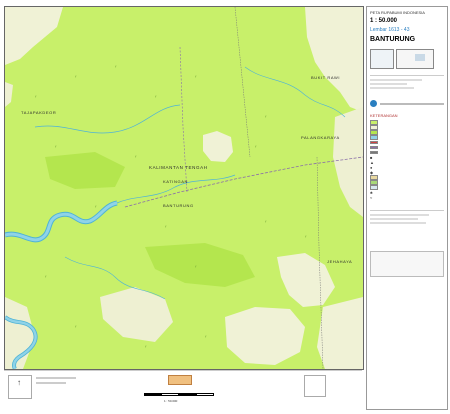  I want to click on place-banturung: BANTURUNG, so click(178, 205).